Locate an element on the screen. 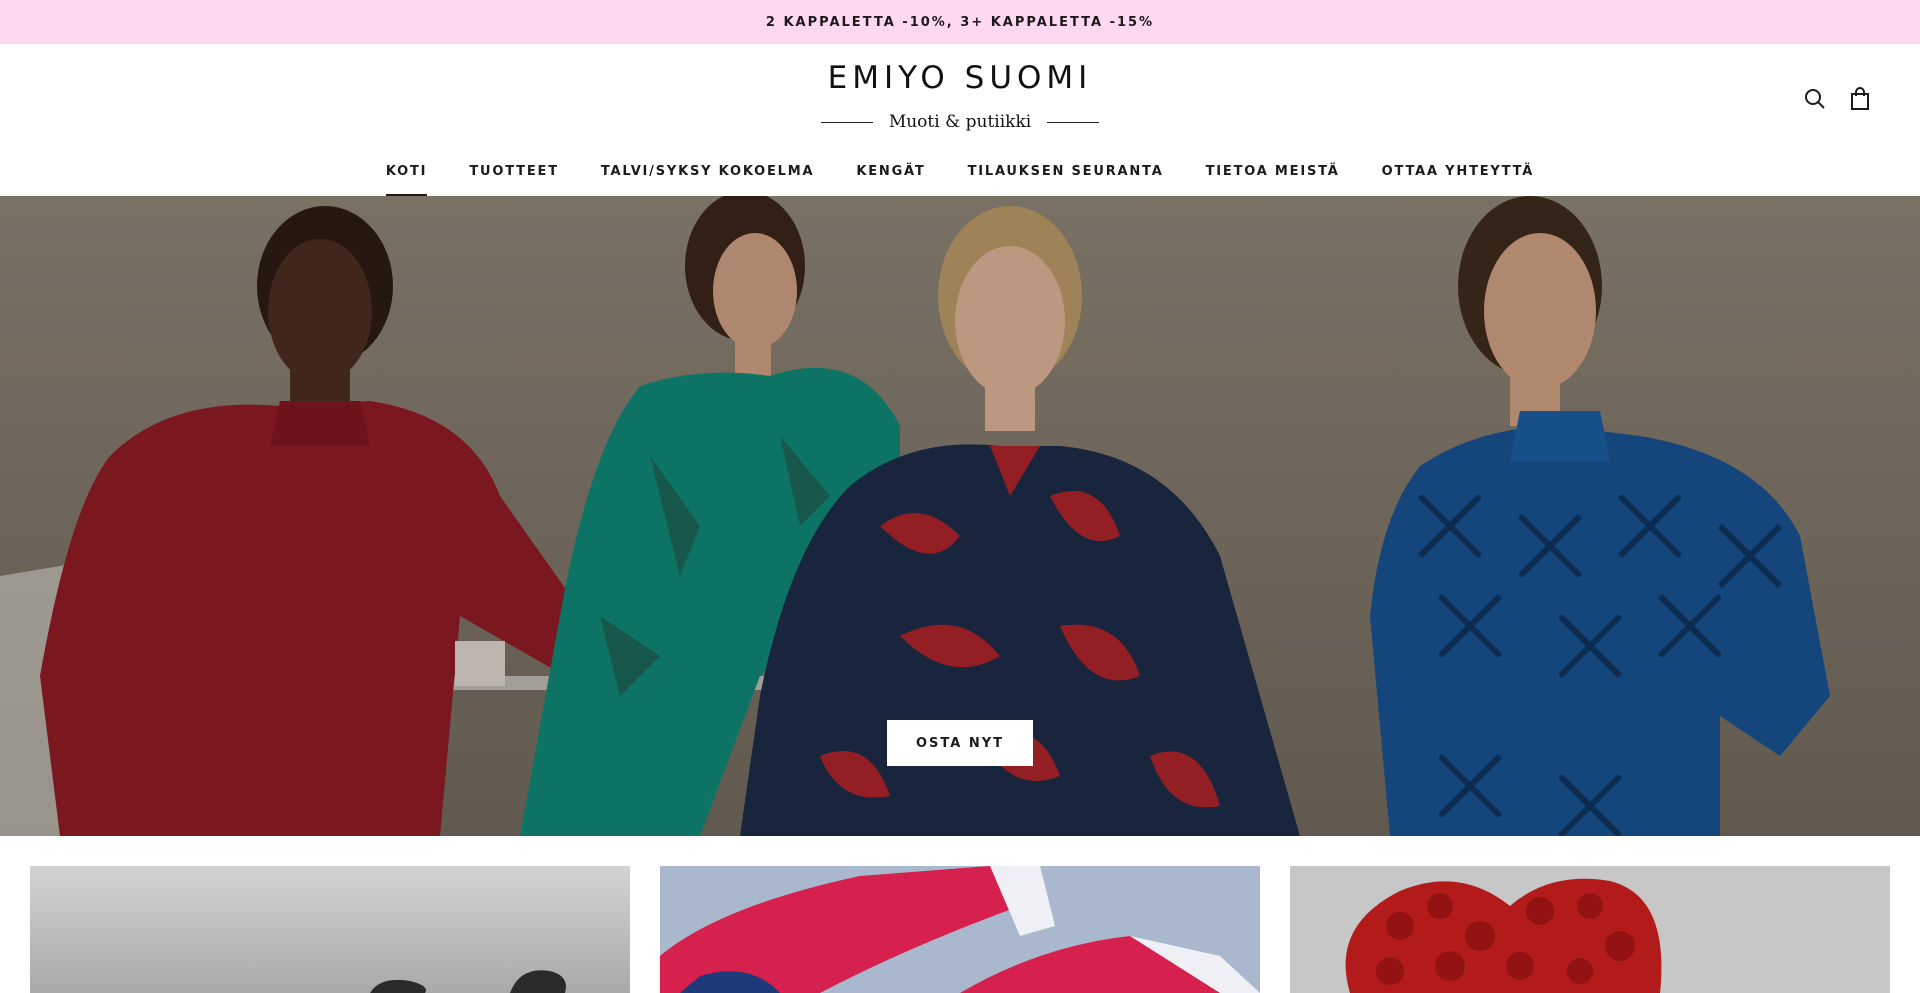  brand-tagline-row: Muoti & putiikki is located at coordinates (960, 122).